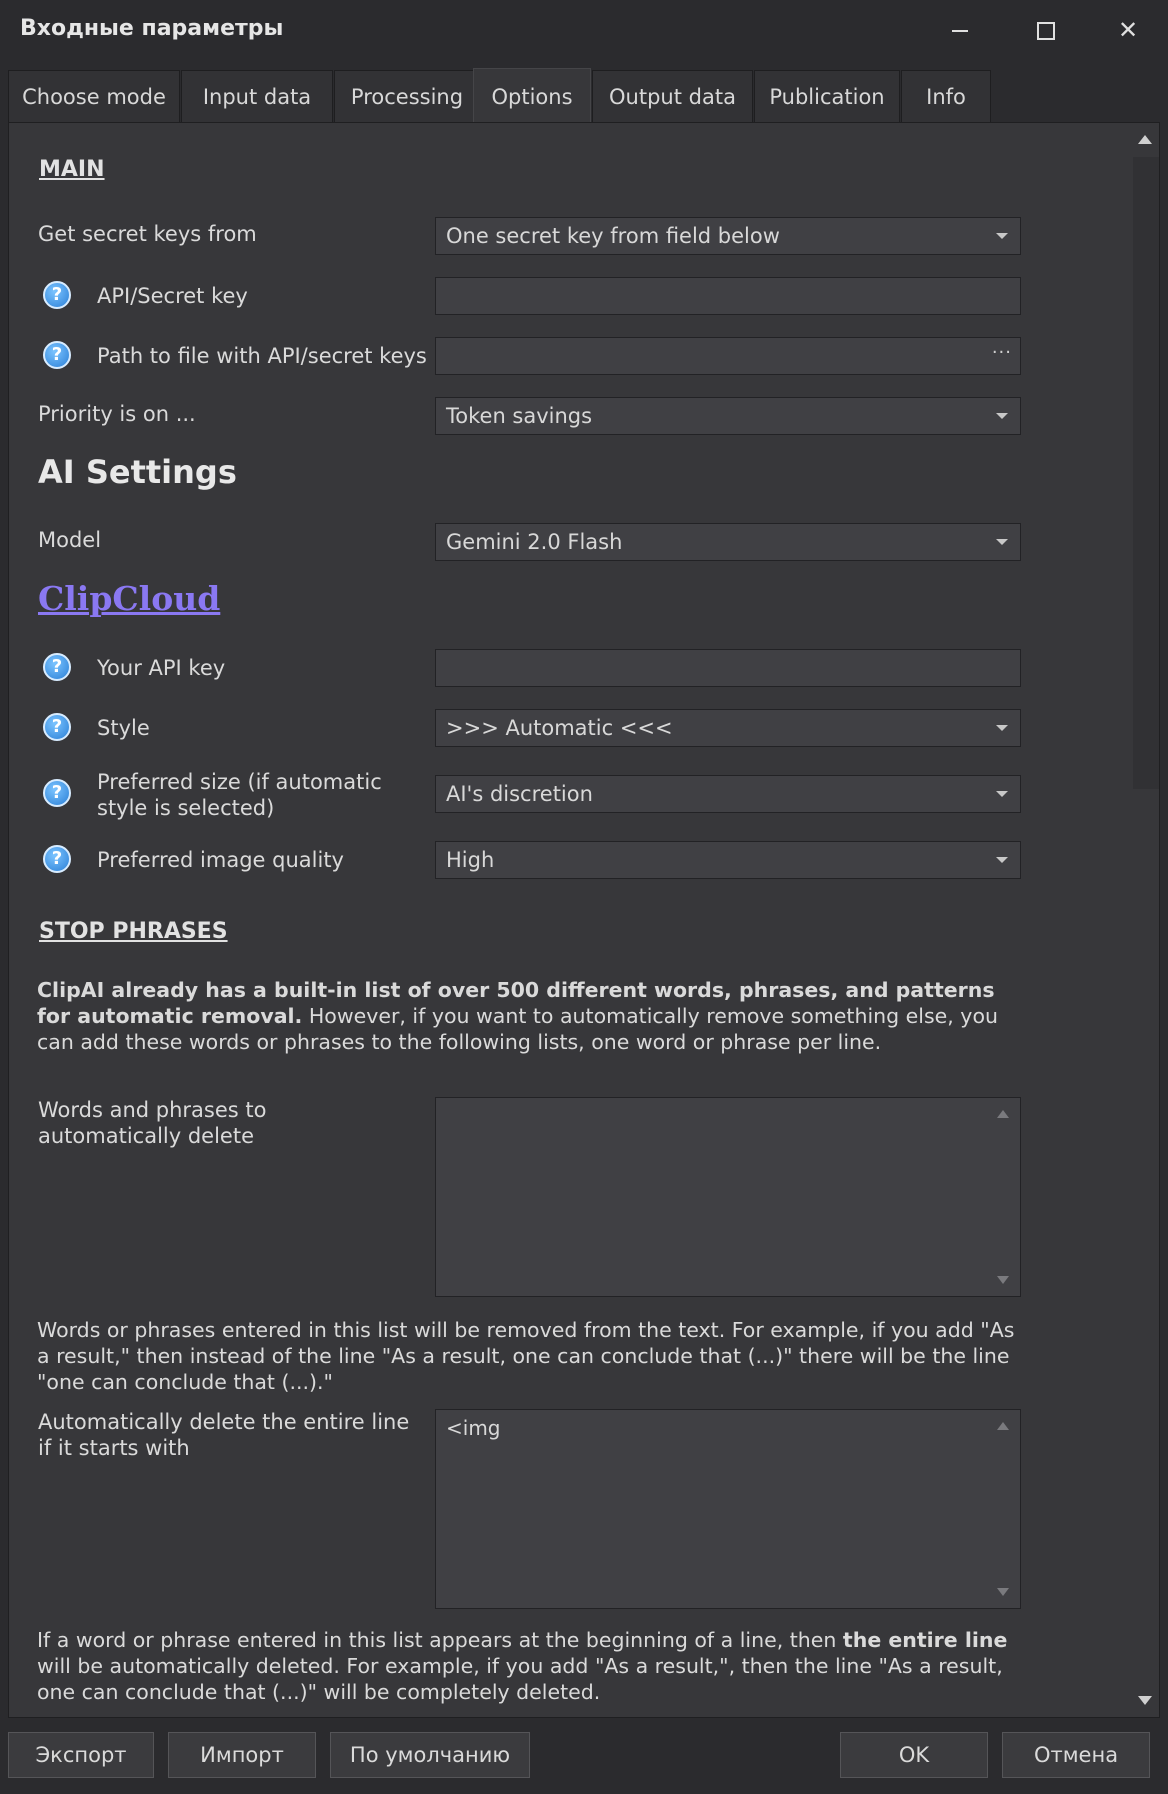  What do you see at coordinates (242, 1755) in the screenshot?
I see `import-button: Импорт` at bounding box center [242, 1755].